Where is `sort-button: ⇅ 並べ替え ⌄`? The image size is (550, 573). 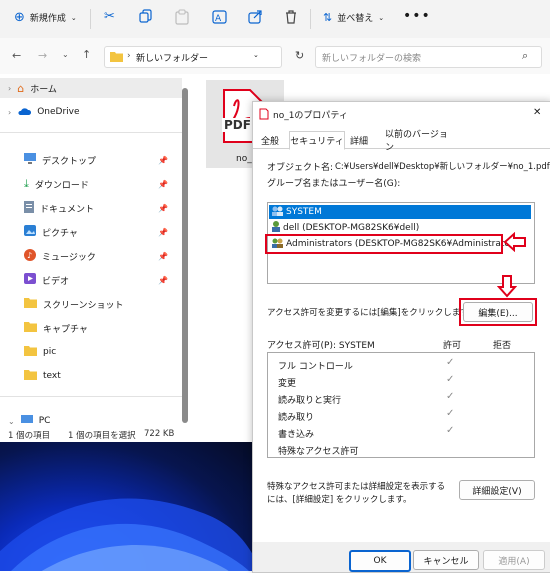
sort-button: ⇅ 並べ替え ⌄ is located at coordinates (353, 17).